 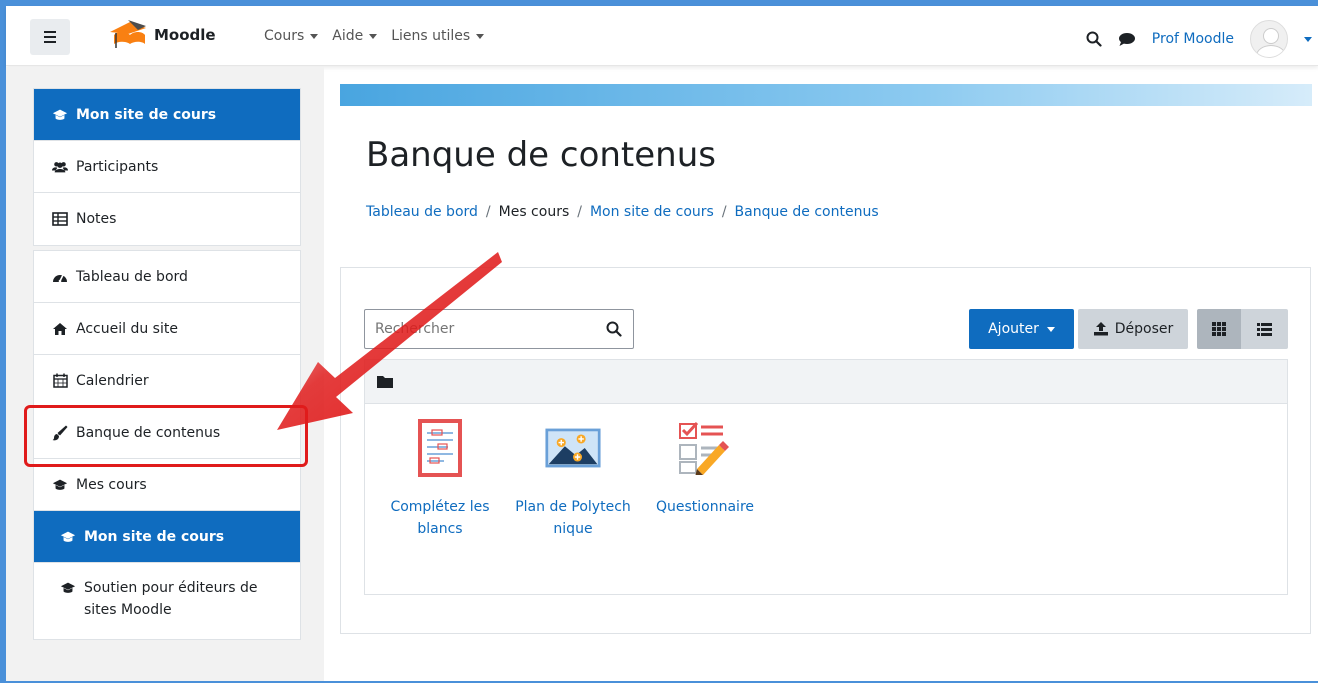 I want to click on drawer-item-label: Mes cours, so click(x=111, y=484).